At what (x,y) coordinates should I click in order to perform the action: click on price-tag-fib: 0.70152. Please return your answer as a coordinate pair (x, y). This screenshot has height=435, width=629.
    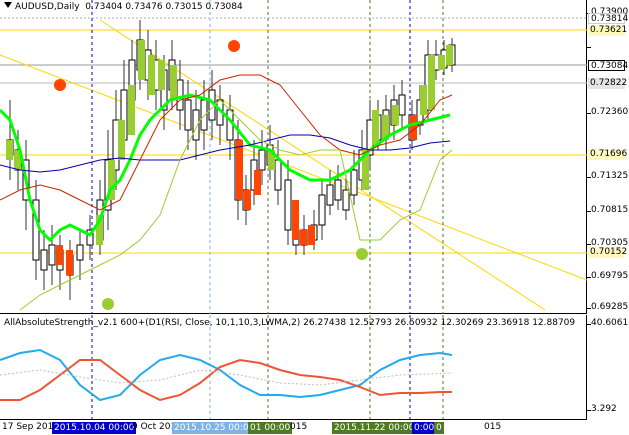
    Looking at the image, I should click on (608, 252).